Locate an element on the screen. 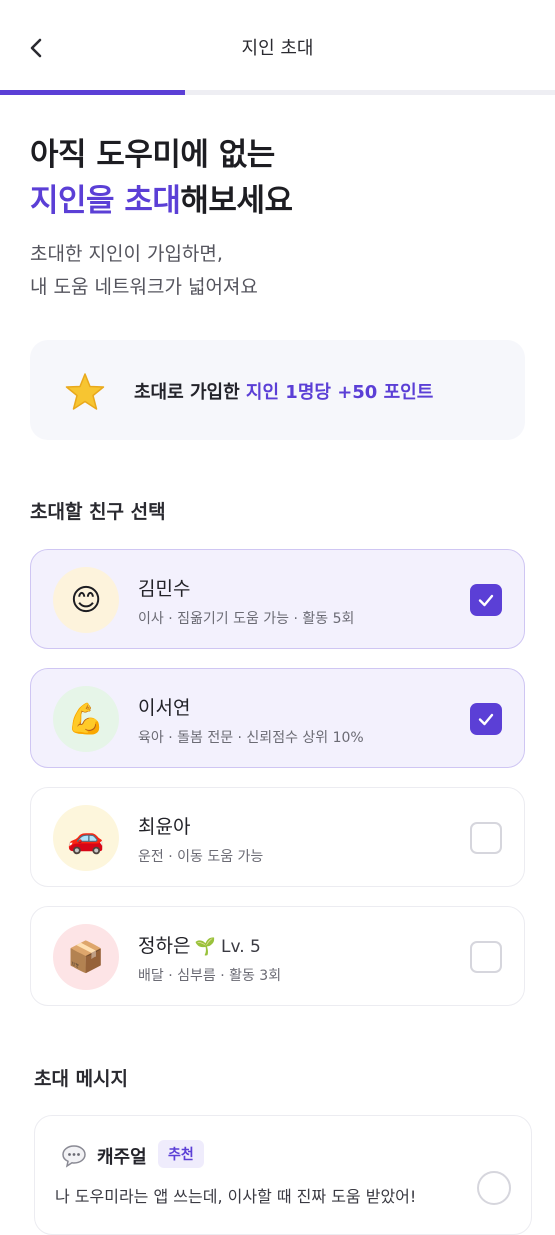 Image resolution: width=555 pixels, height=1235 pixels. reward-amount: 지인 1명당 +50 포인트 is located at coordinates (339, 392).